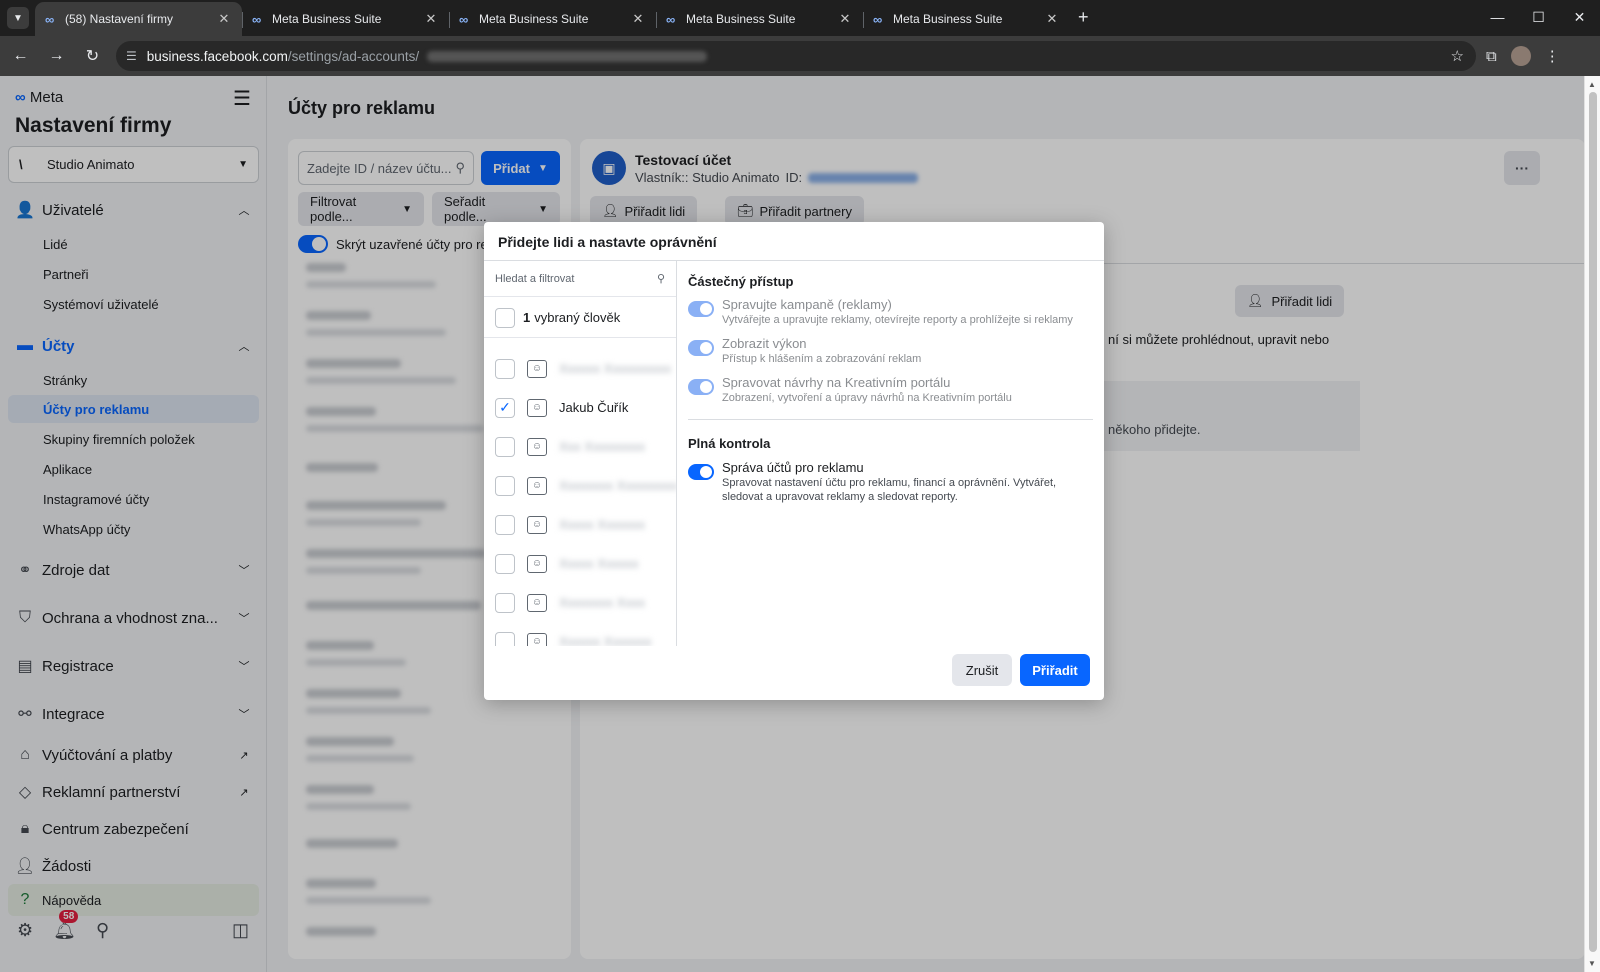 The height and width of the screenshot is (972, 1600). I want to click on bookmark-star-icon: ☆, so click(1457, 56).